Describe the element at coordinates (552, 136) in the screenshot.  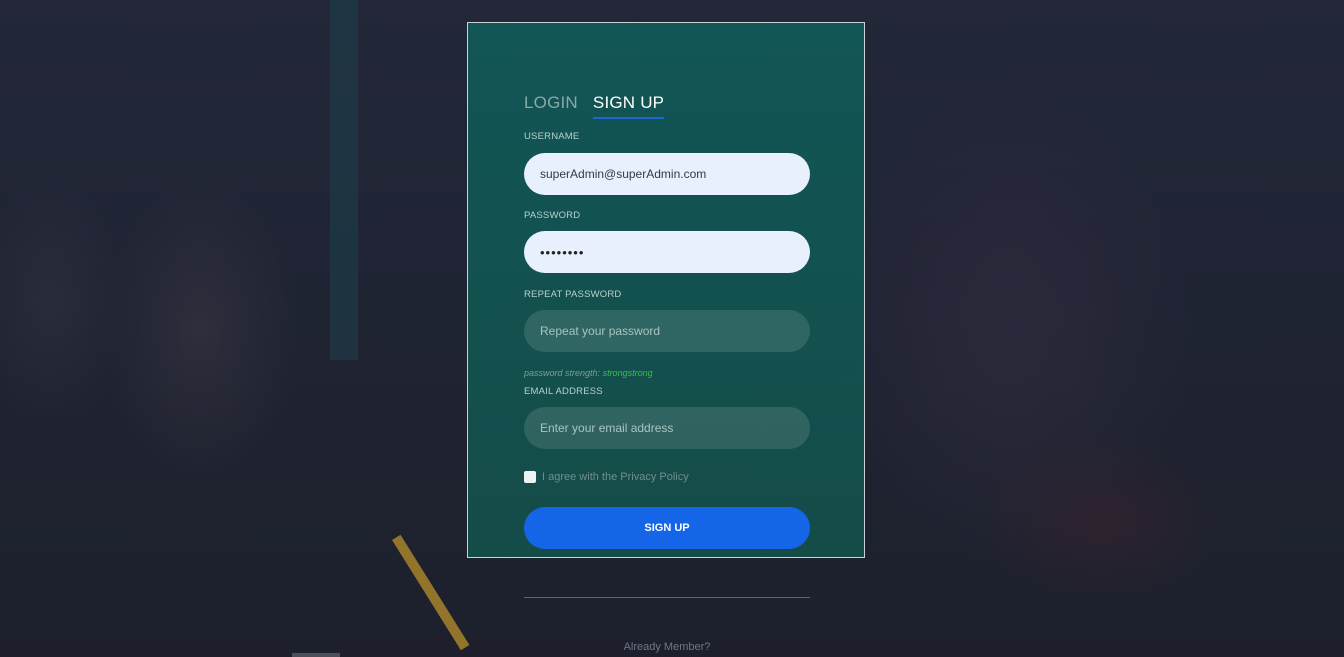
I see `username-label: USERNAME` at that location.